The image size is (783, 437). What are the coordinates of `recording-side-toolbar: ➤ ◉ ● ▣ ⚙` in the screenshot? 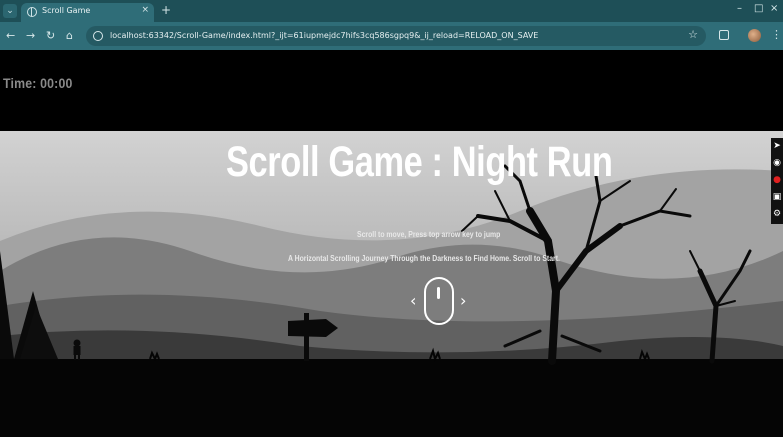 It's located at (777, 181).